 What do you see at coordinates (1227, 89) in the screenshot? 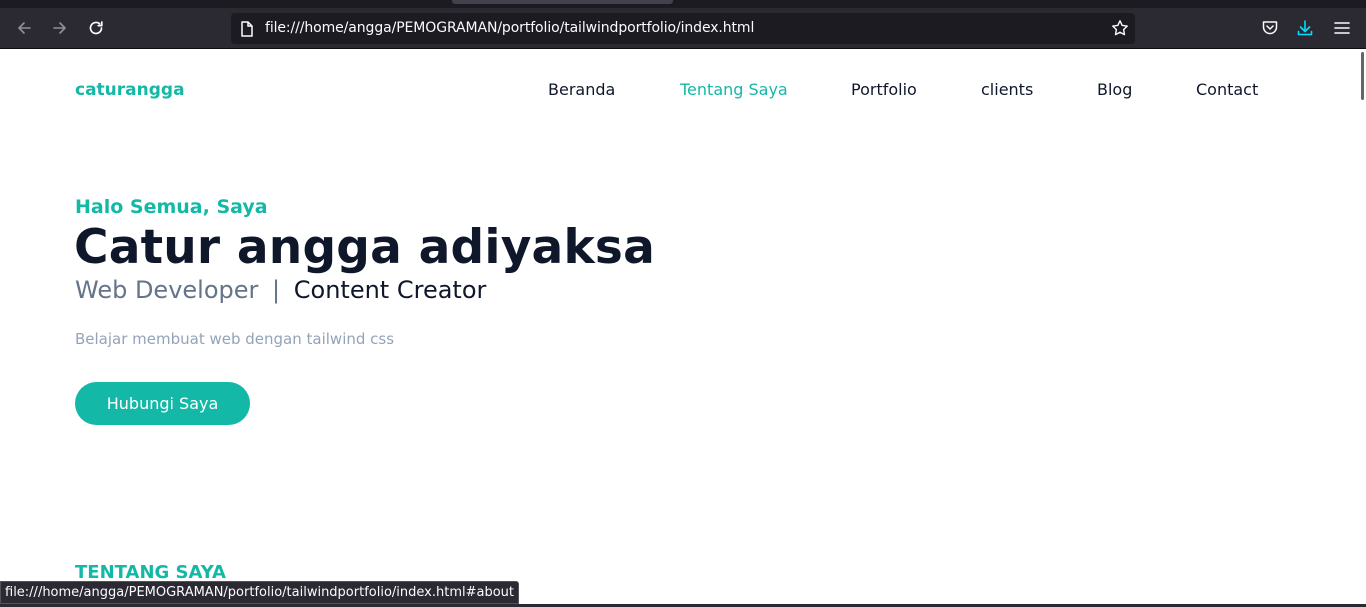
I see `nav-item-contact: Contact` at bounding box center [1227, 89].